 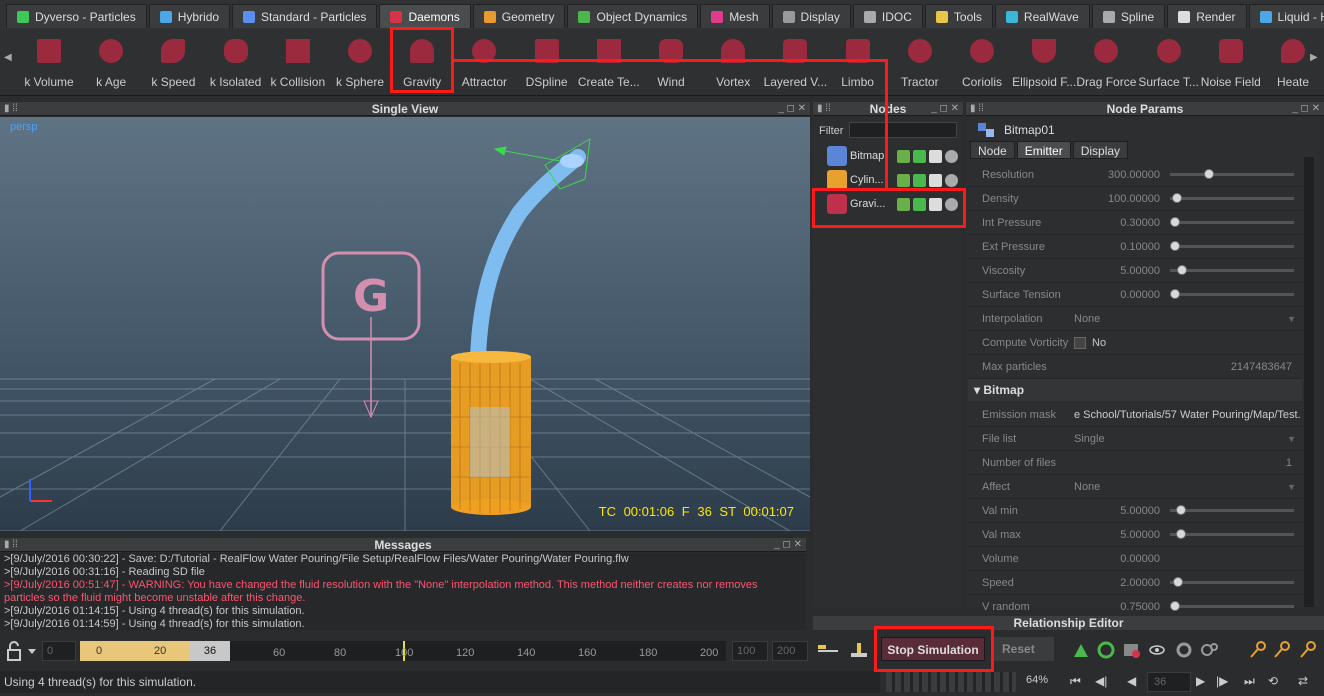 I want to click on visibility-icon, so click(x=1157, y=650).